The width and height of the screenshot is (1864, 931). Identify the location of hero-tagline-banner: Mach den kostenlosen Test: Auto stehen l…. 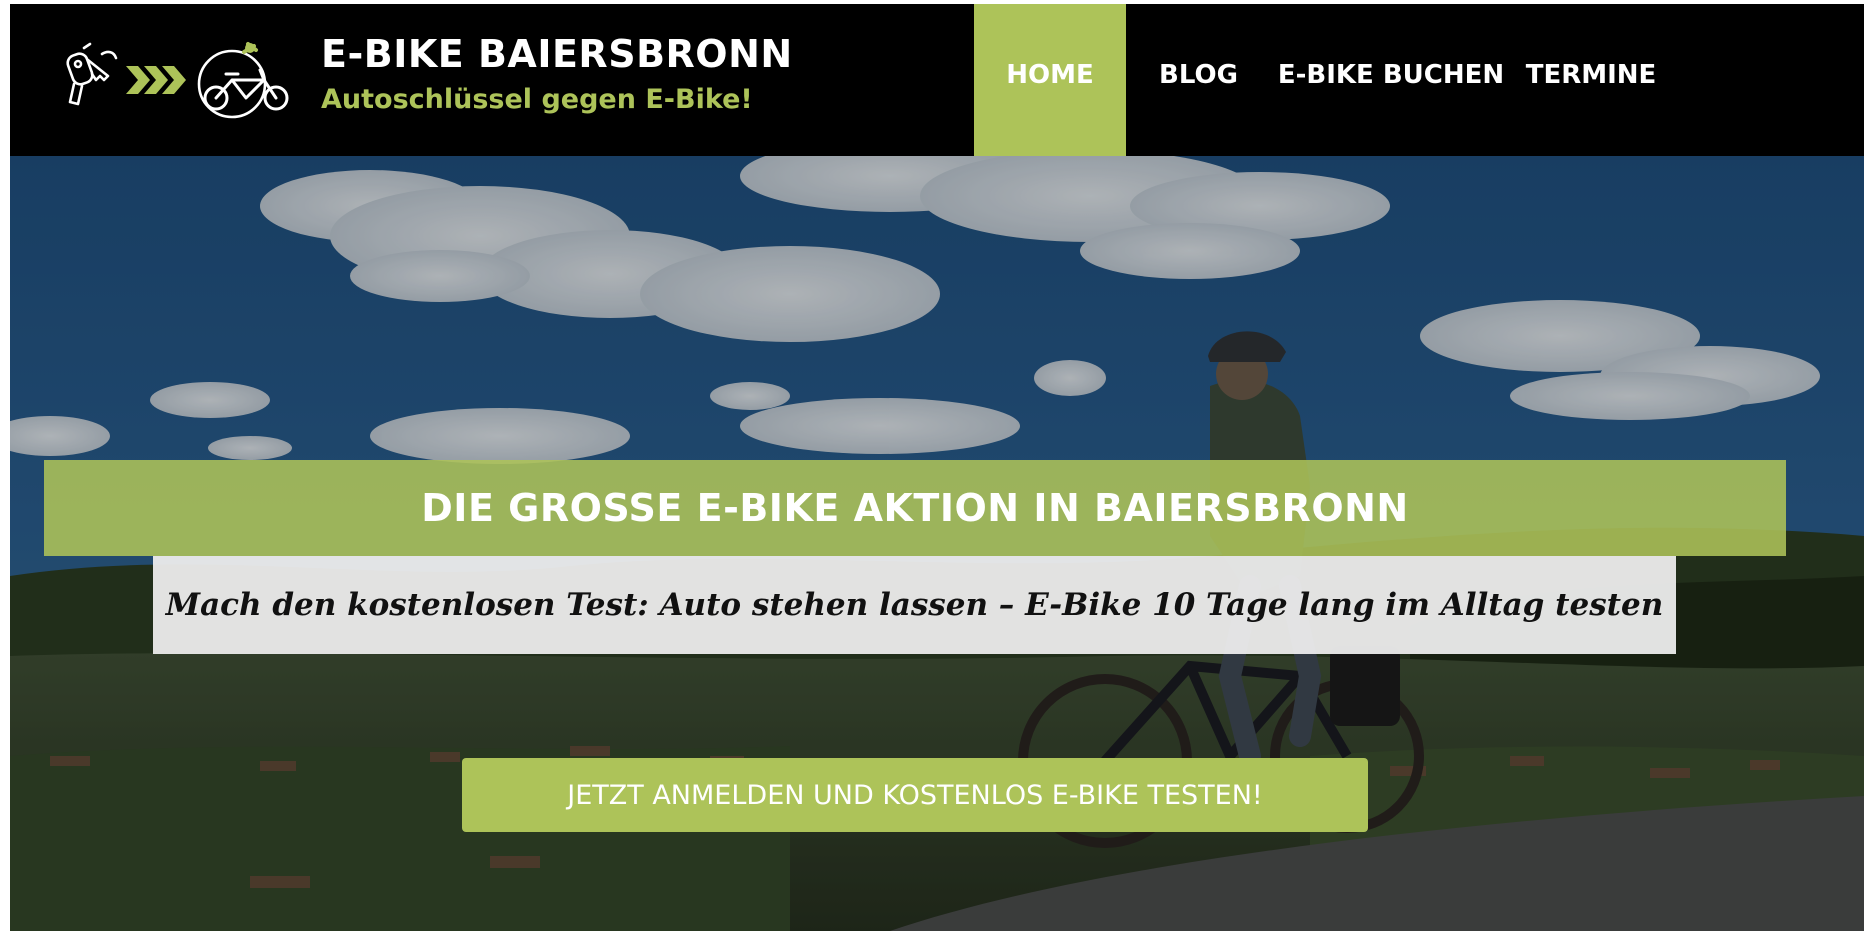
(914, 605).